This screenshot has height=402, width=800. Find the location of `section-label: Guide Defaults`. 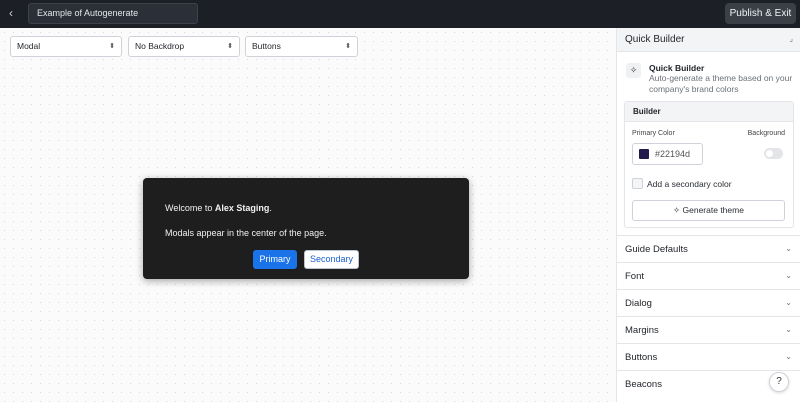

section-label: Guide Defaults is located at coordinates (656, 249).